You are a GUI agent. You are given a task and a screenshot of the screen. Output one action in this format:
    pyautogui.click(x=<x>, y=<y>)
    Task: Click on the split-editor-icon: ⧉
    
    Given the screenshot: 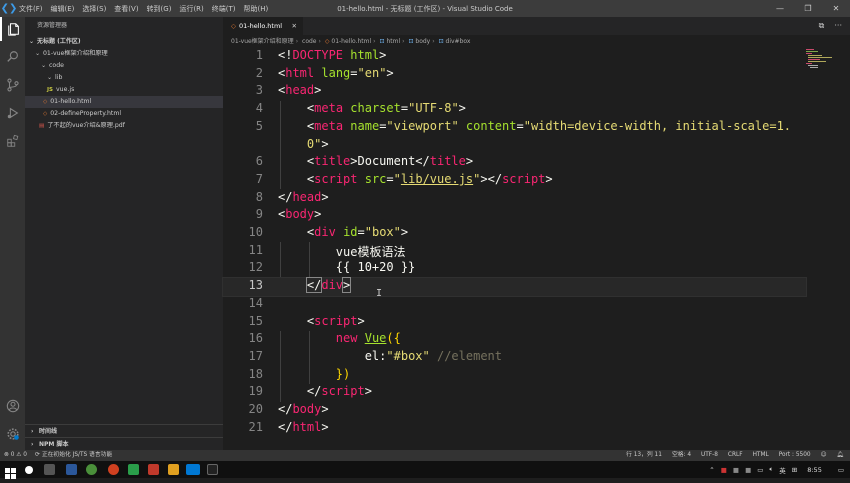 What is the action you would take?
    pyautogui.click(x=822, y=26)
    